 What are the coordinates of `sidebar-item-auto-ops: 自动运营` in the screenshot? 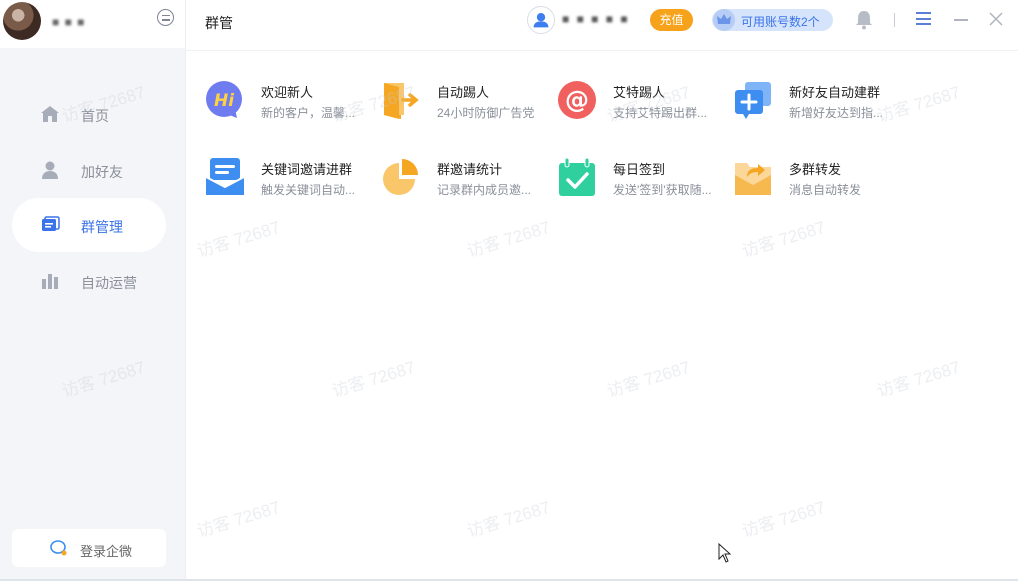 It's located at (89, 281).